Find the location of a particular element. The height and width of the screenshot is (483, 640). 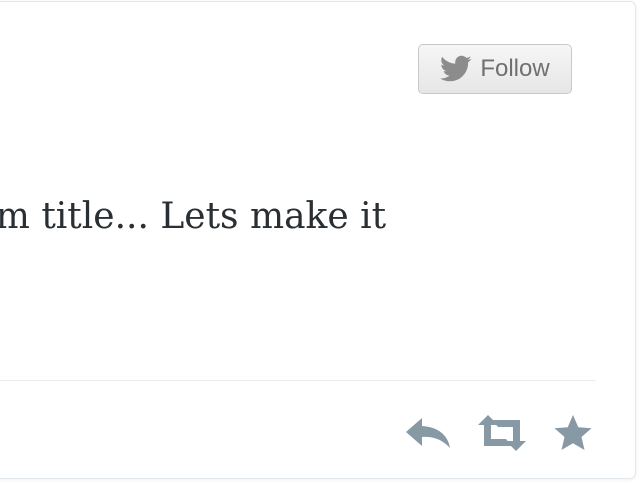

twitter-bird-icon is located at coordinates (456, 69).